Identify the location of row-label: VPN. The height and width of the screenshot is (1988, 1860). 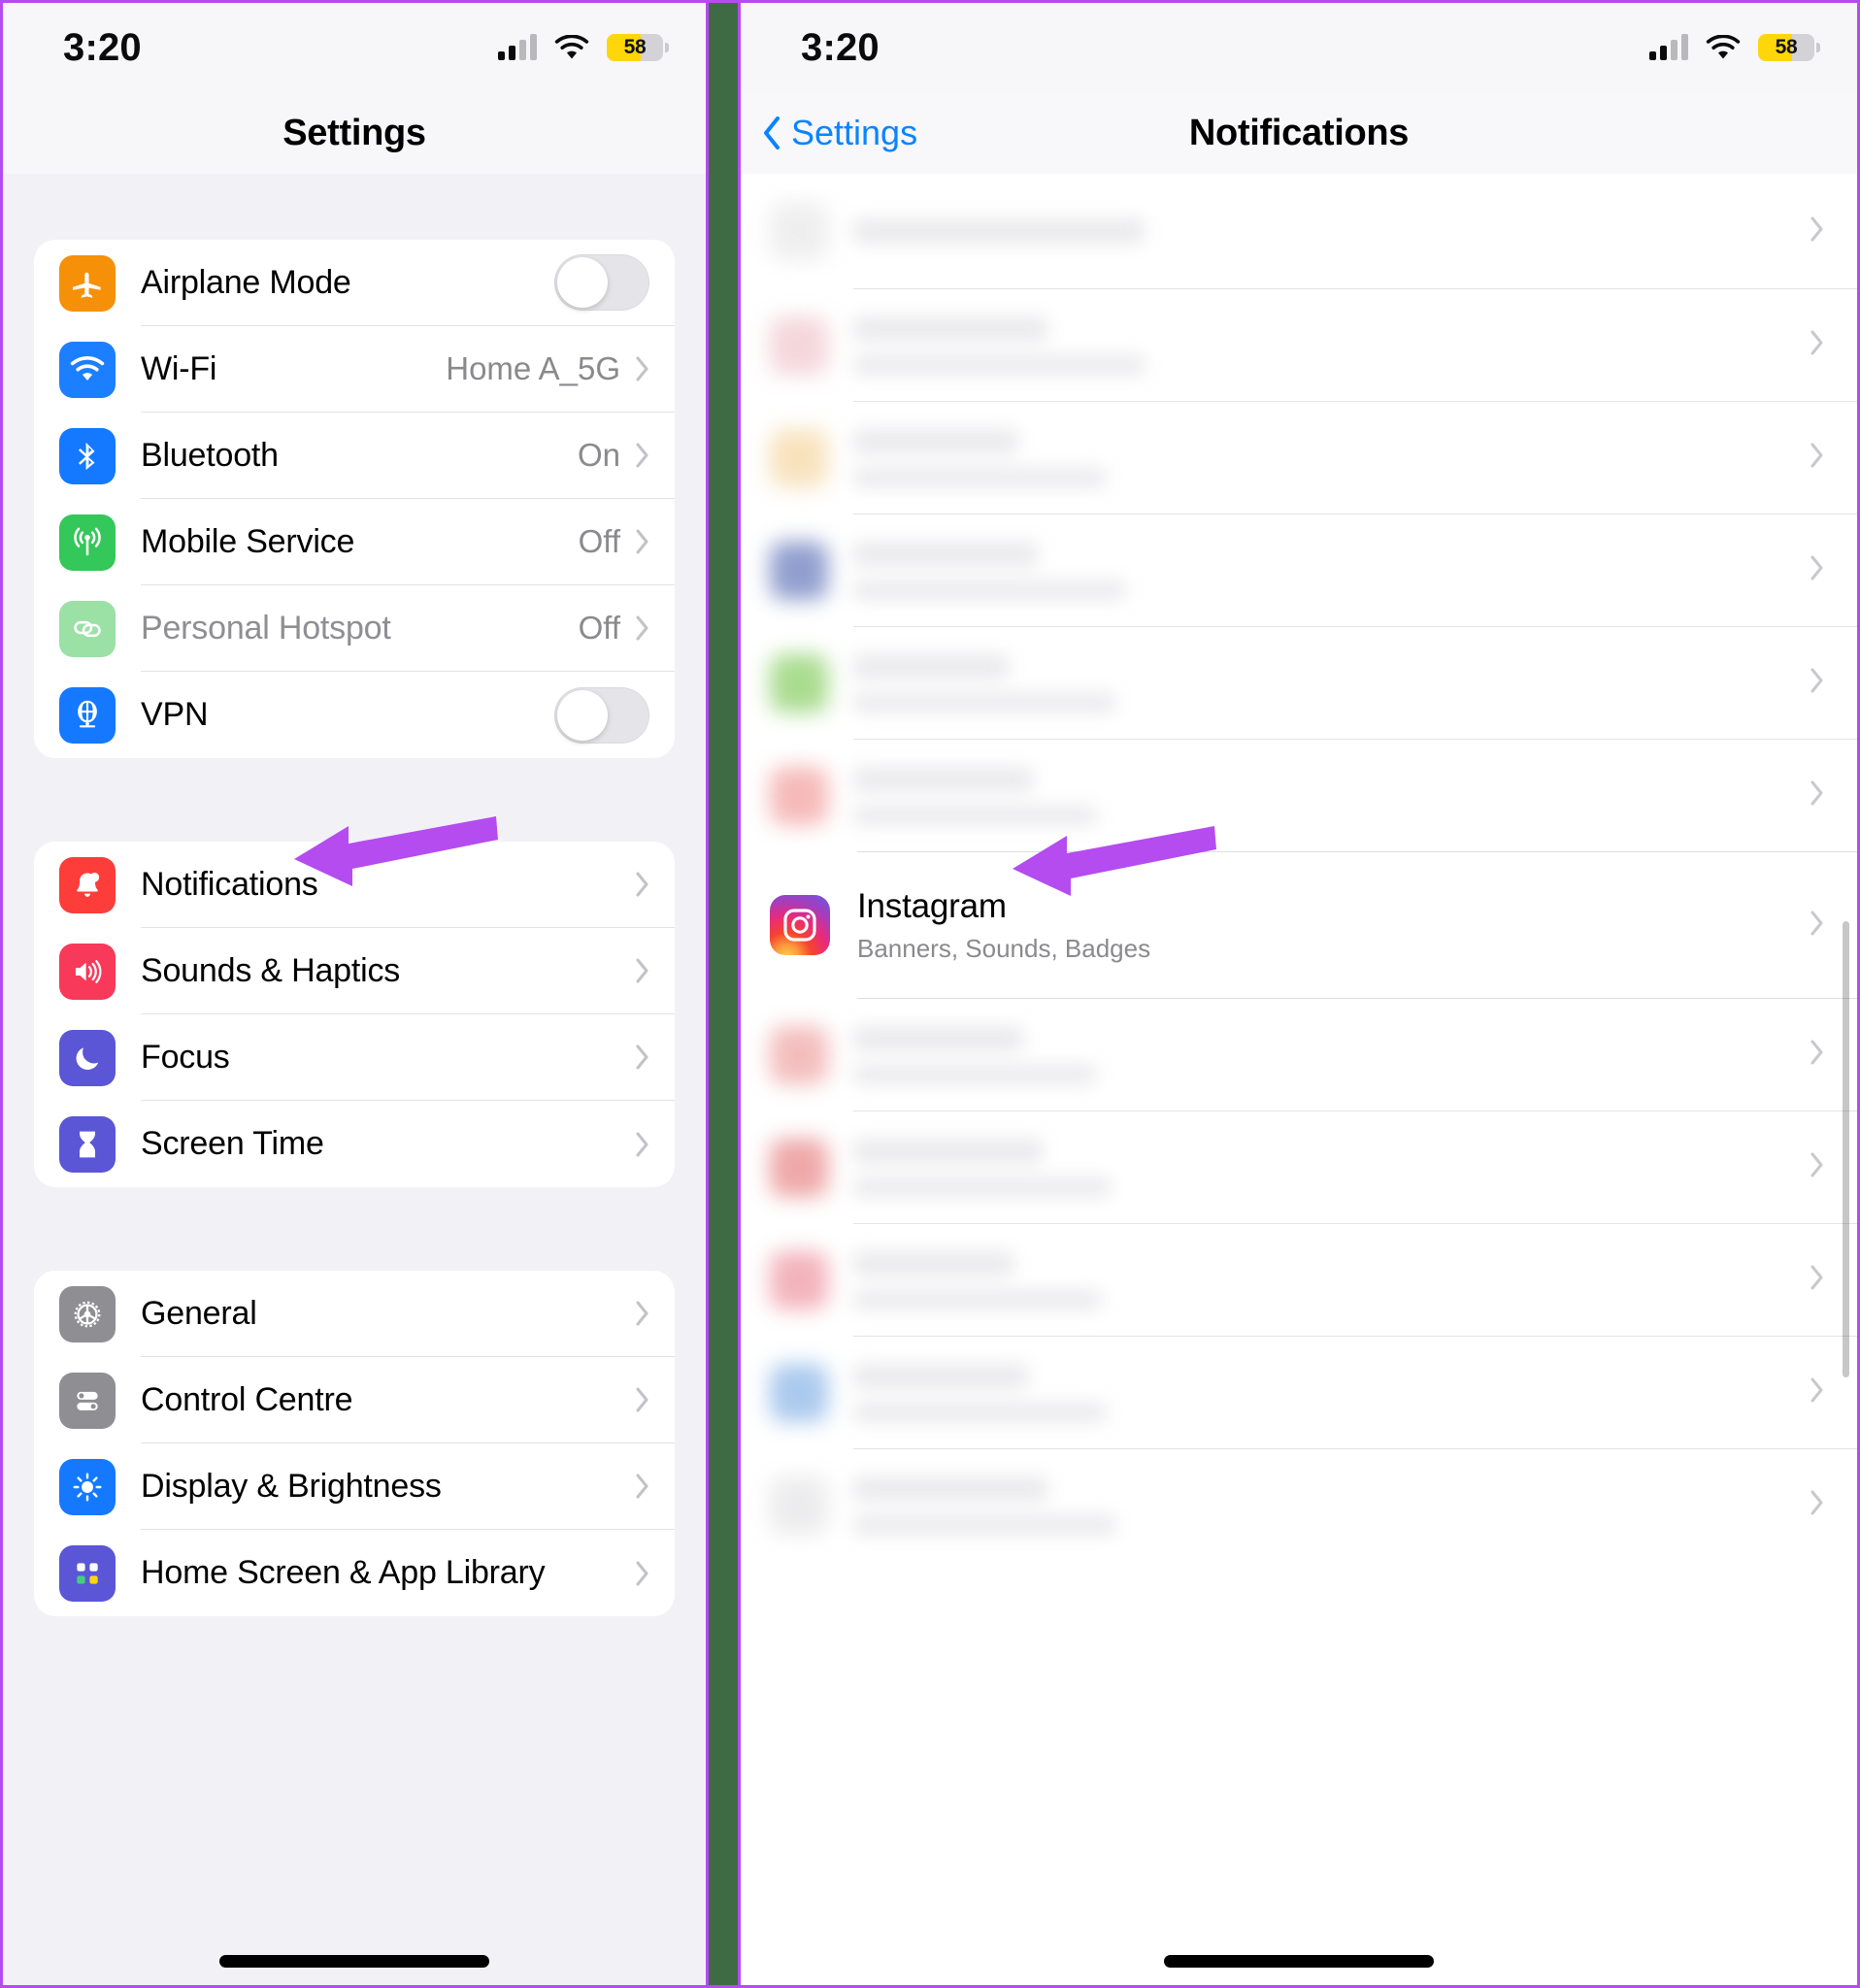
(175, 715).